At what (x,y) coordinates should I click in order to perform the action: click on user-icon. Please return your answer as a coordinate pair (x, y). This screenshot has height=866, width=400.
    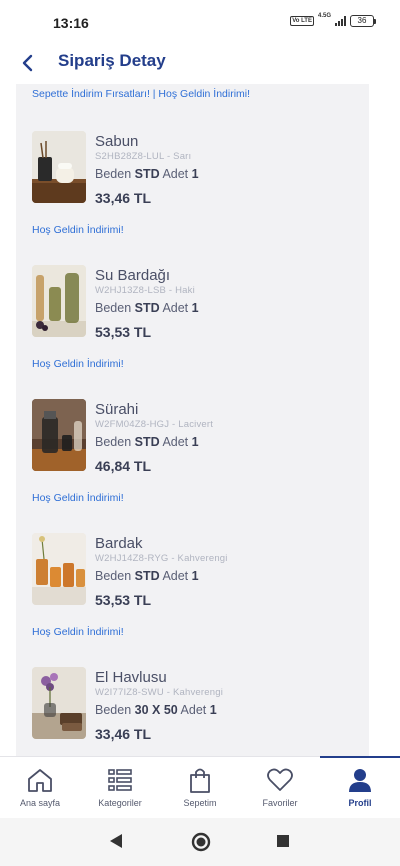
    Looking at the image, I should click on (360, 780).